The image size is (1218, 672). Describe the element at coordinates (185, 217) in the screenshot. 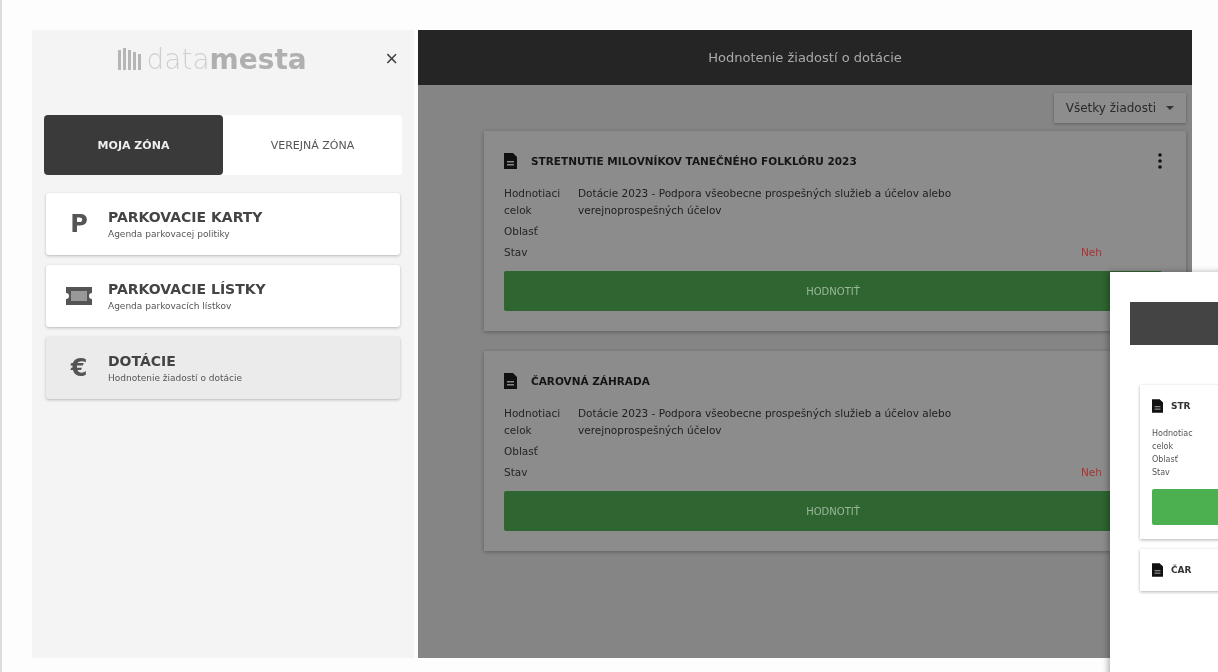

I see `menu-item-title: PARKOVACIE KARTY` at that location.